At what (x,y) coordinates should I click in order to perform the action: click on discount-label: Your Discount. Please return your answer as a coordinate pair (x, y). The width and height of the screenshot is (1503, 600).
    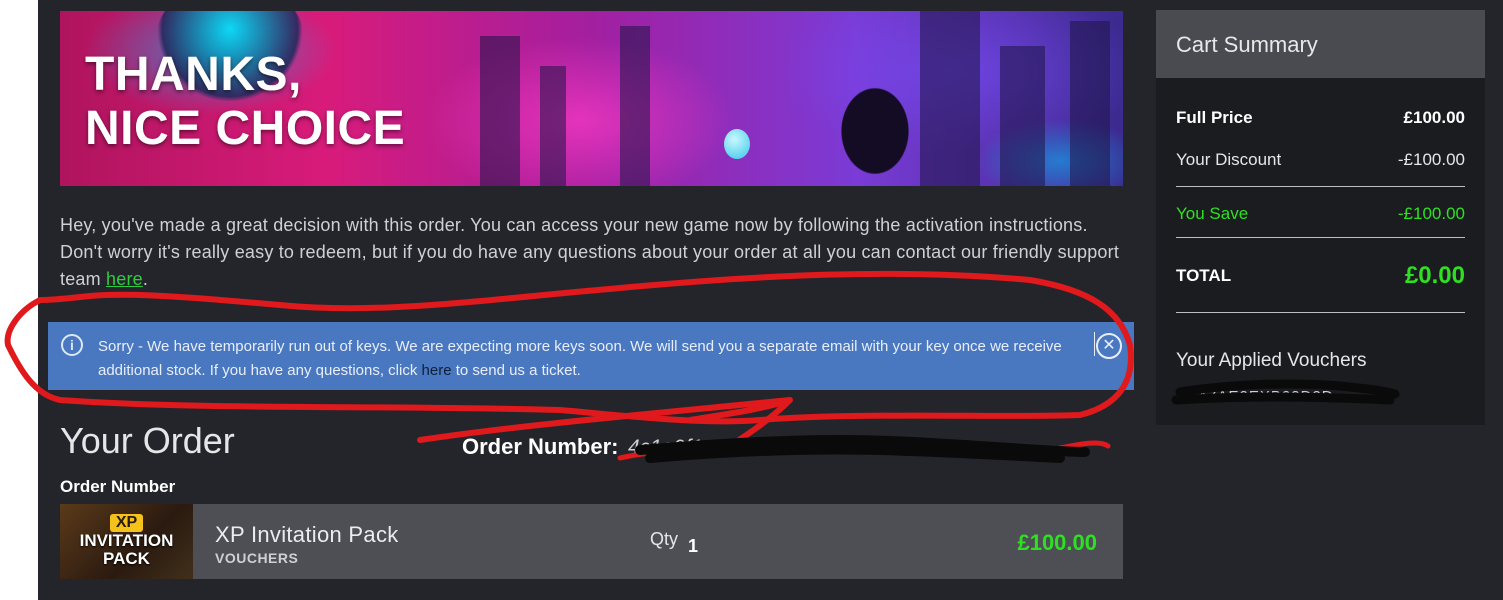
    Looking at the image, I should click on (1229, 159).